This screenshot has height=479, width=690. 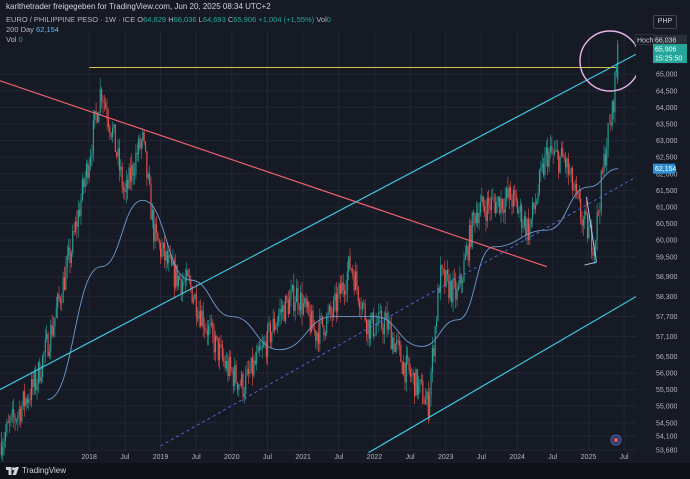 What do you see at coordinates (286, 19) in the screenshot?
I see `change-value: +1,004 (+1,55%)` at bounding box center [286, 19].